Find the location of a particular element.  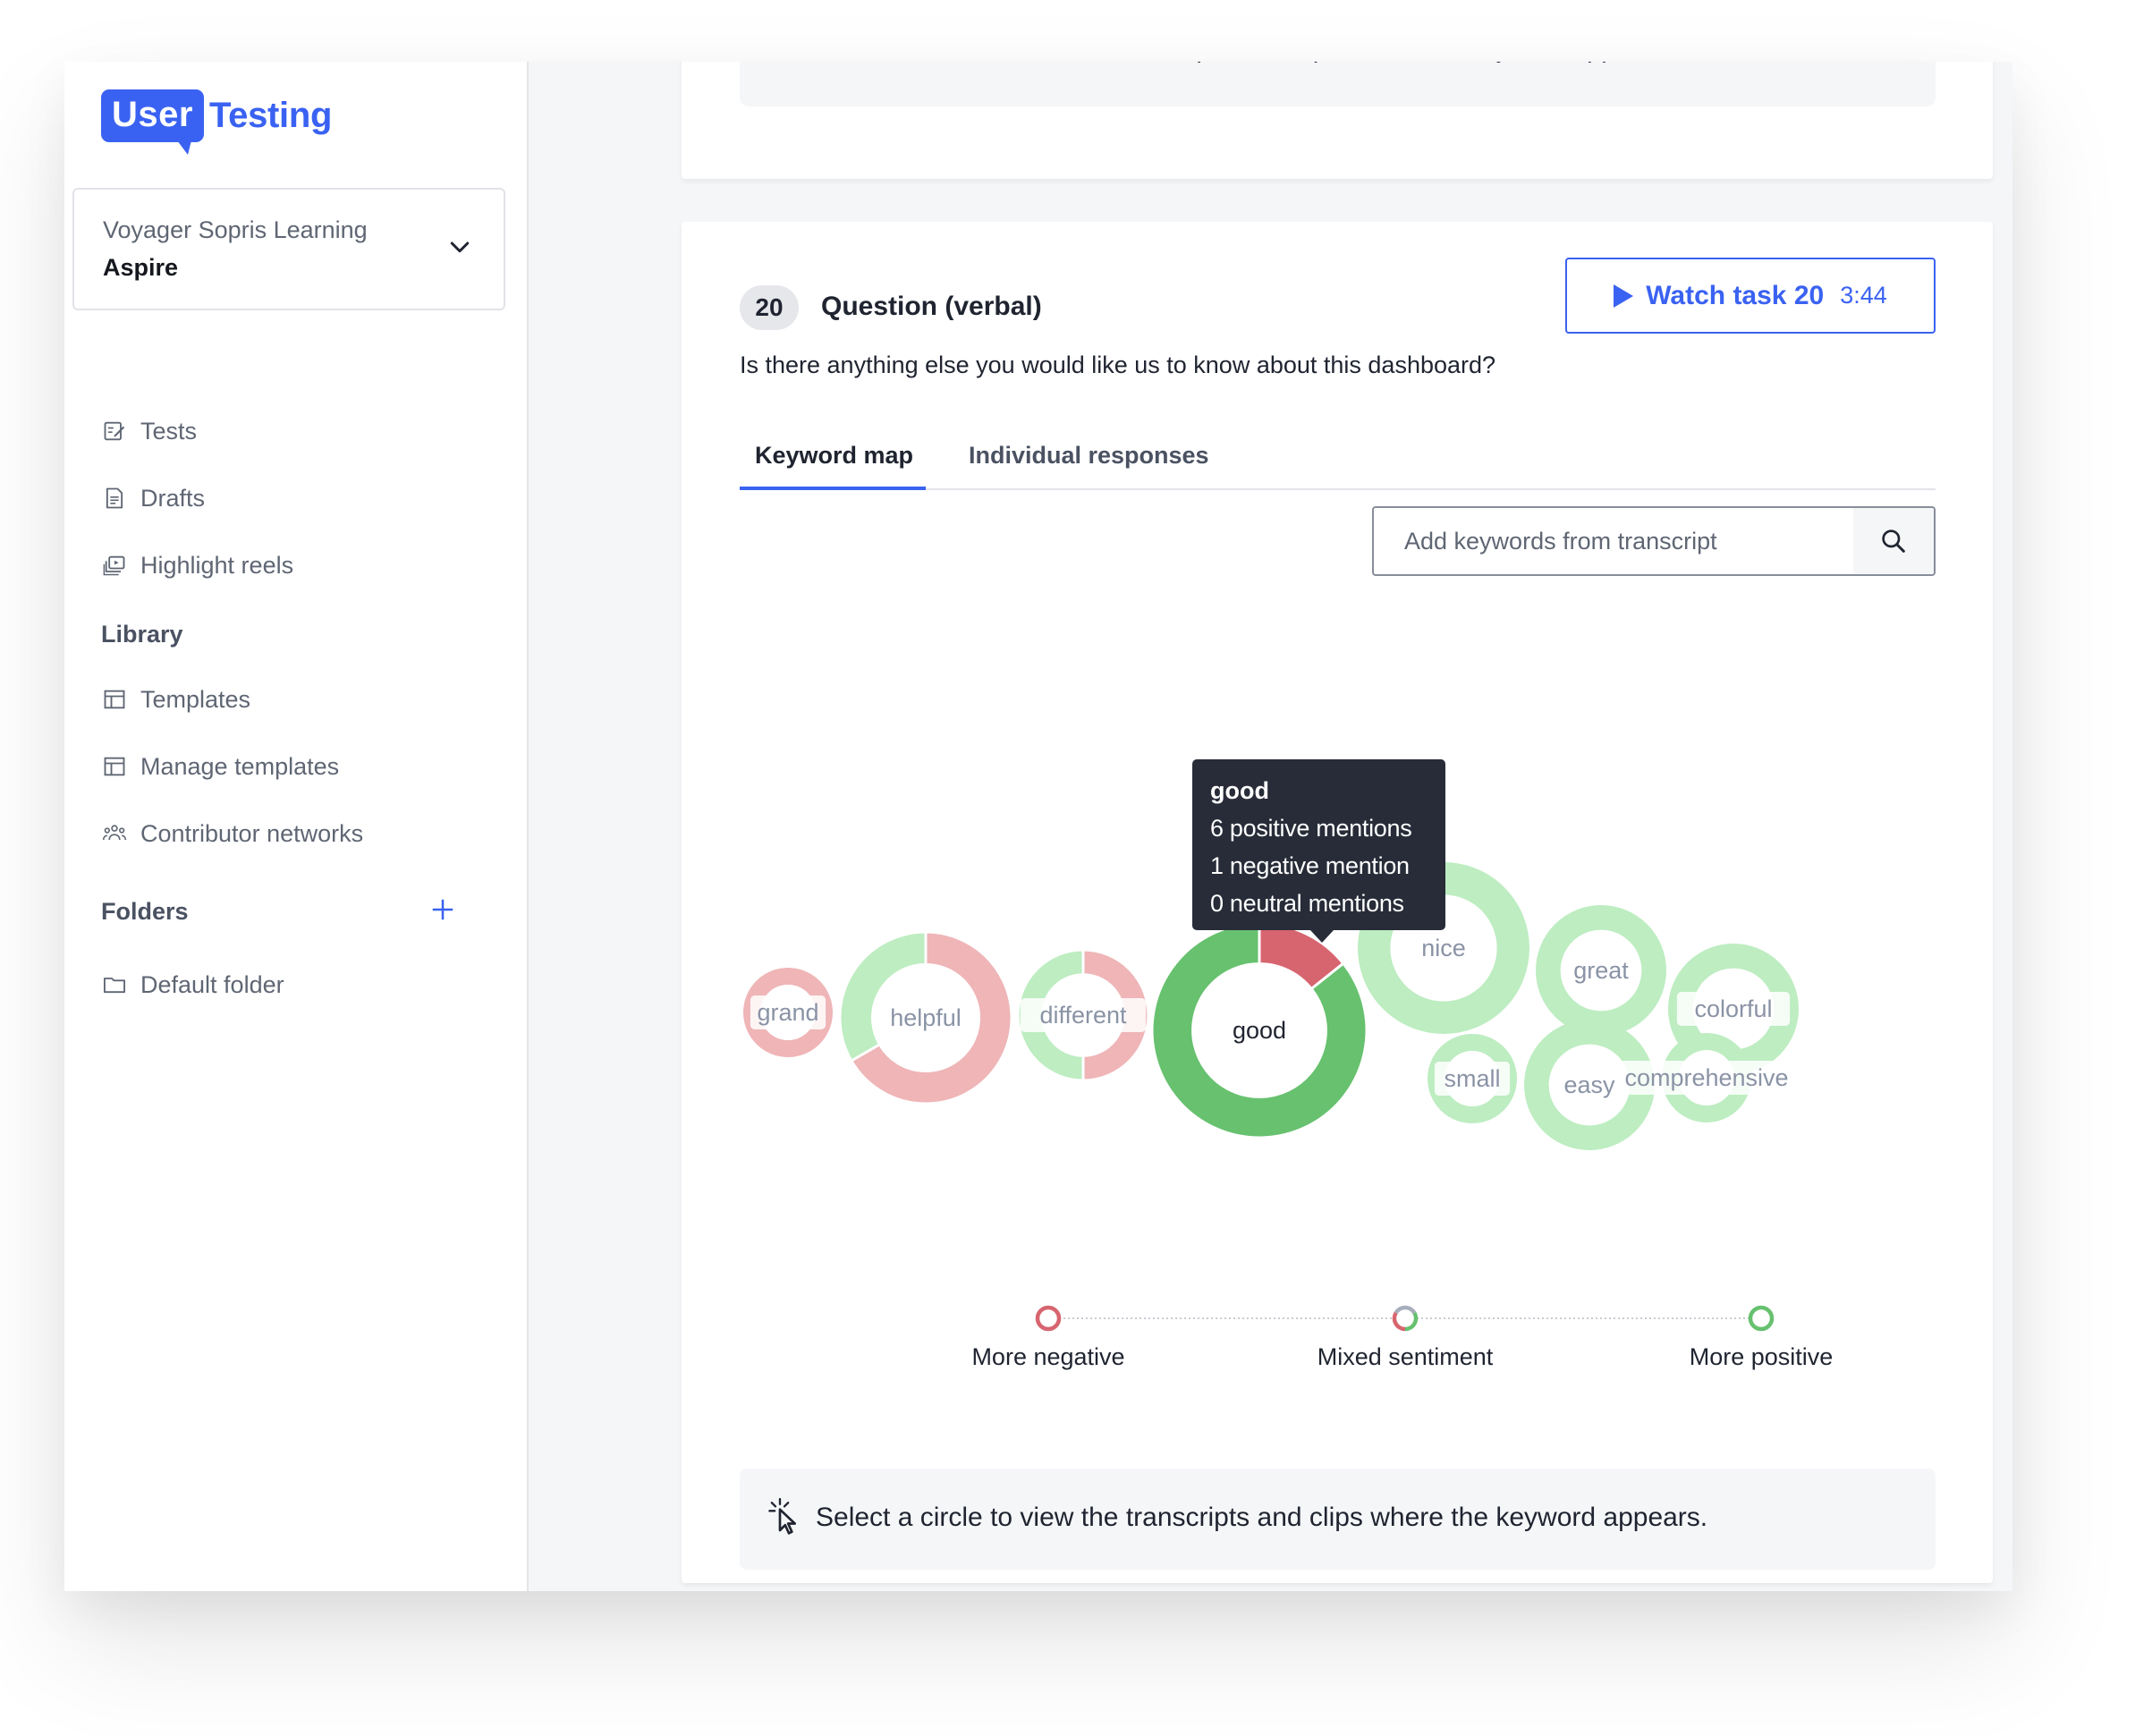

bubble-label: easy is located at coordinates (1589, 1084).